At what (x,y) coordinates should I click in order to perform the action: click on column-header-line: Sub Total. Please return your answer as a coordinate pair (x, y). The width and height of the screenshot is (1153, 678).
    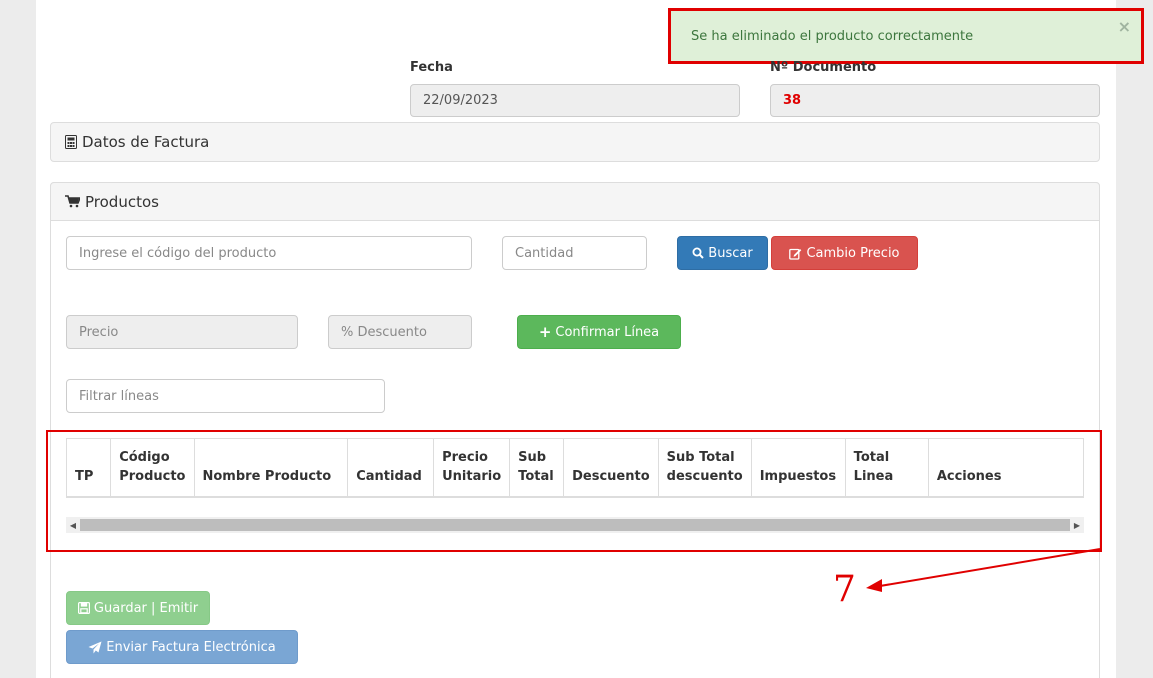
    Looking at the image, I should click on (700, 457).